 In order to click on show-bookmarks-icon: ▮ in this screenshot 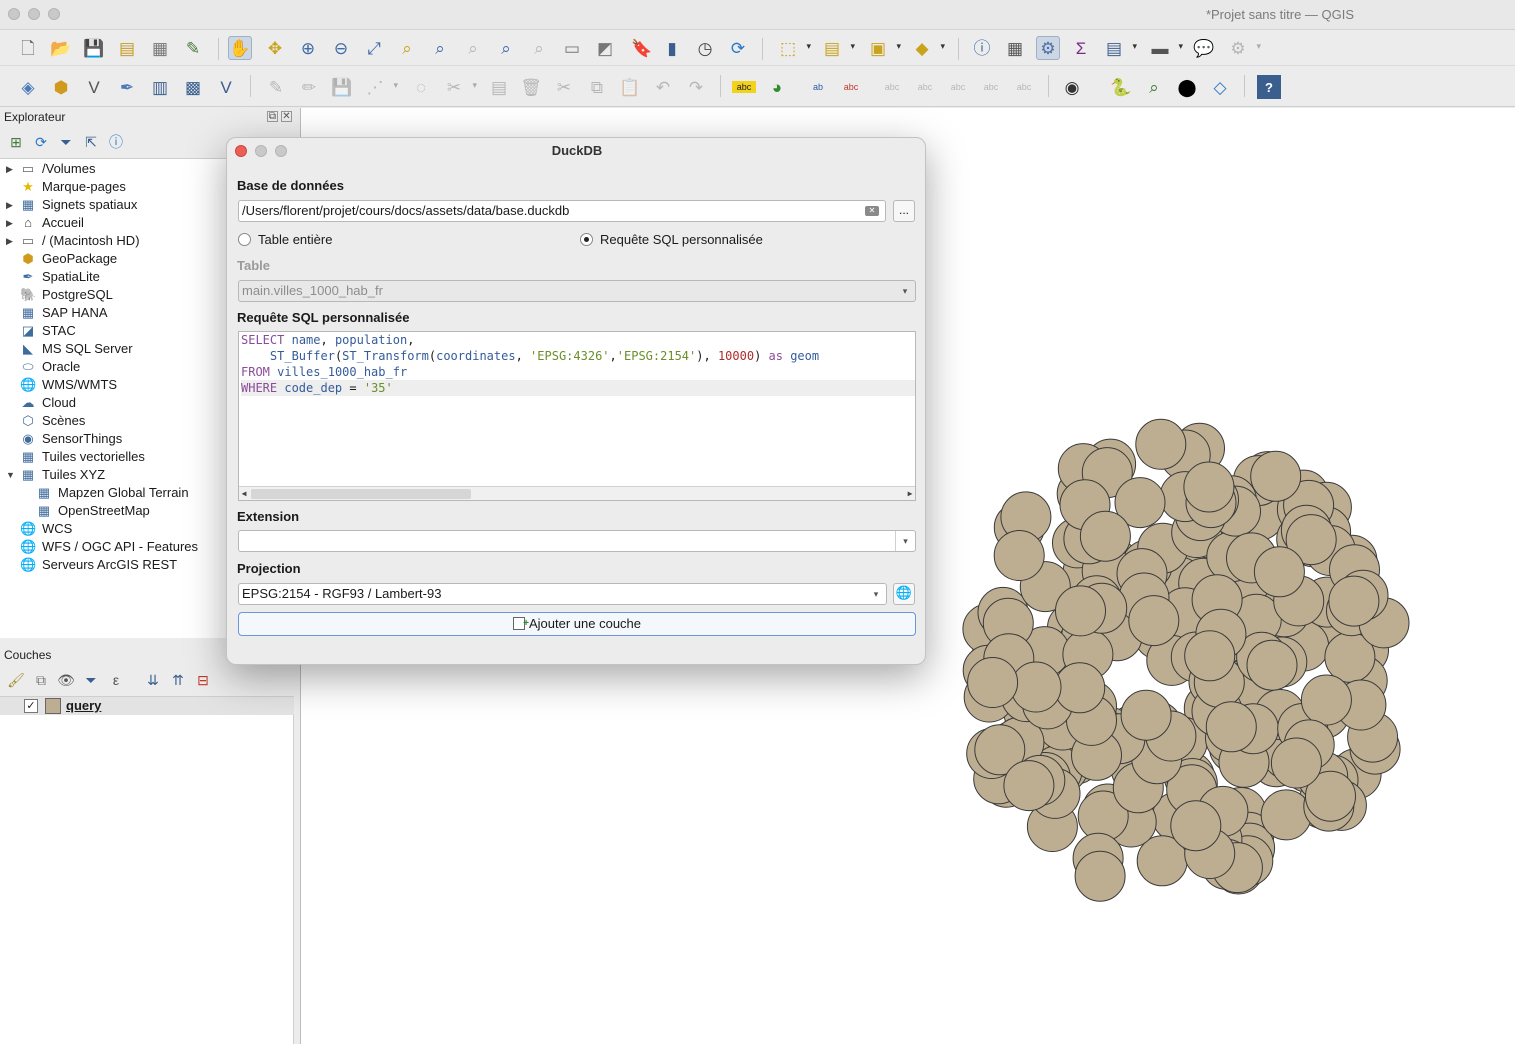, I will do `click(672, 48)`.